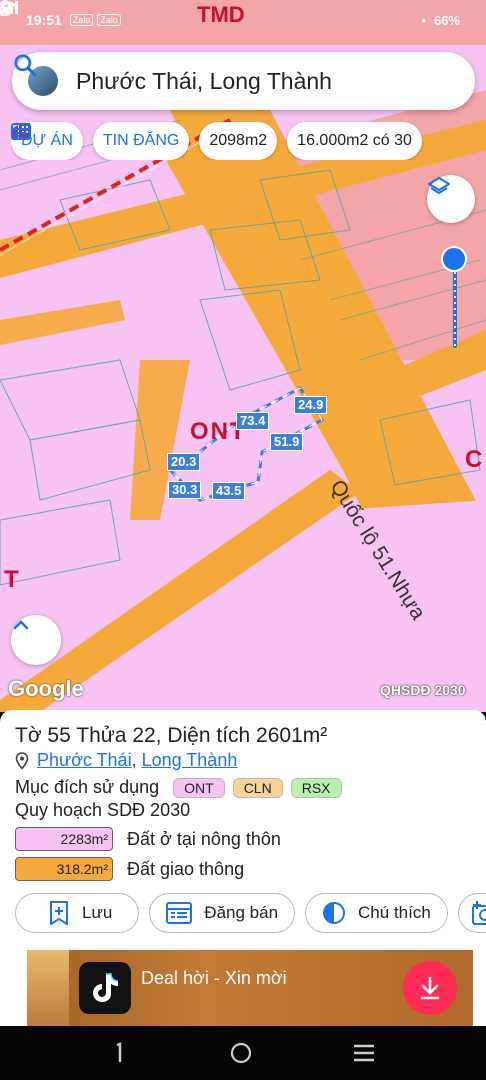 This screenshot has width=486, height=1080. What do you see at coordinates (11, 579) in the screenshot?
I see `map-edge-label: T` at bounding box center [11, 579].